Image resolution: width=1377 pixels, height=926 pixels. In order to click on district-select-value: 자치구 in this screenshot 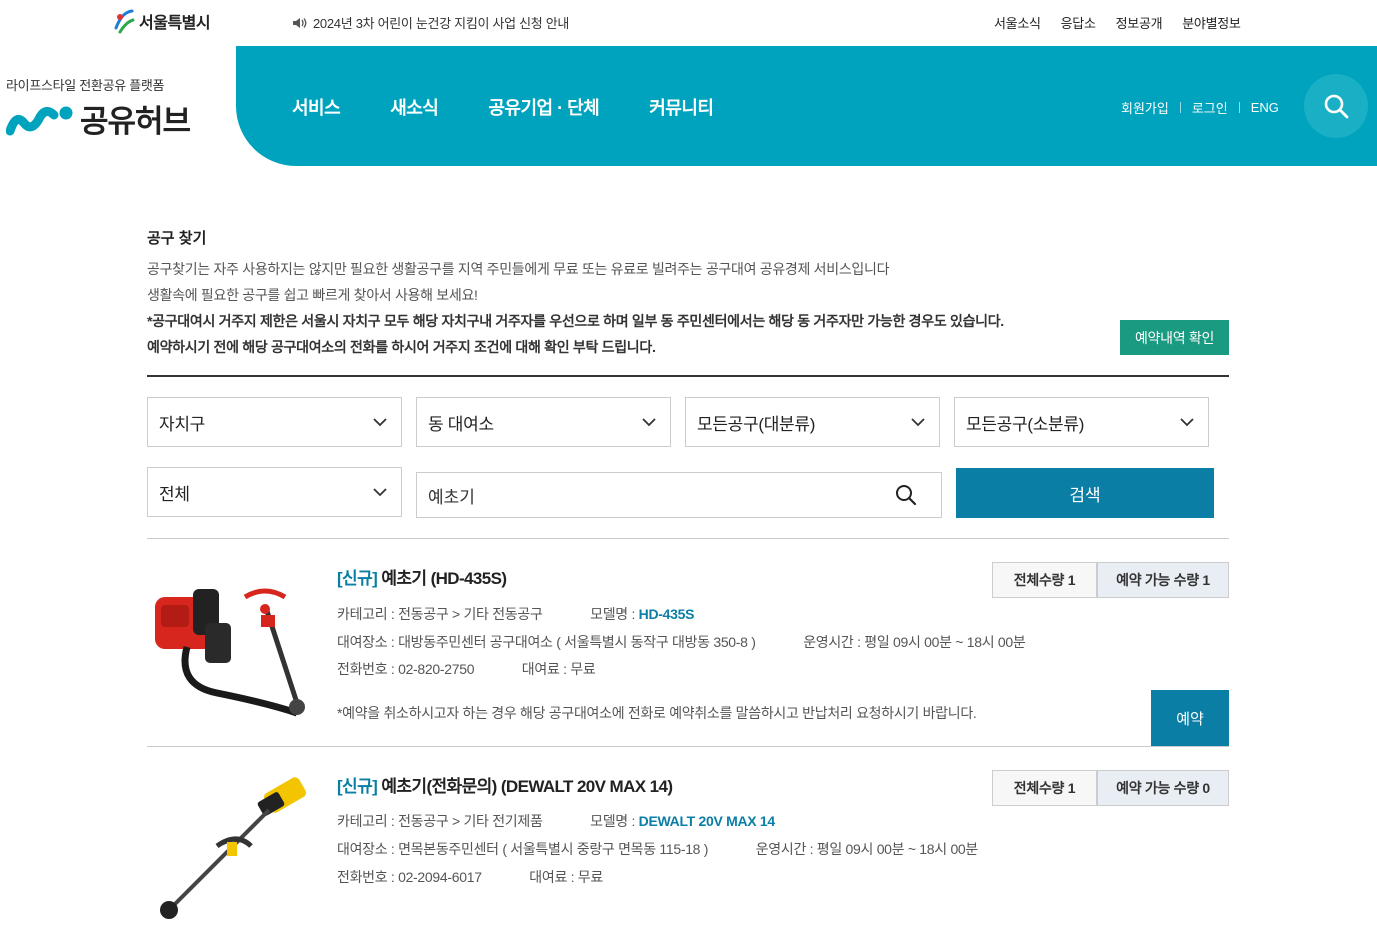, I will do `click(182, 424)`.